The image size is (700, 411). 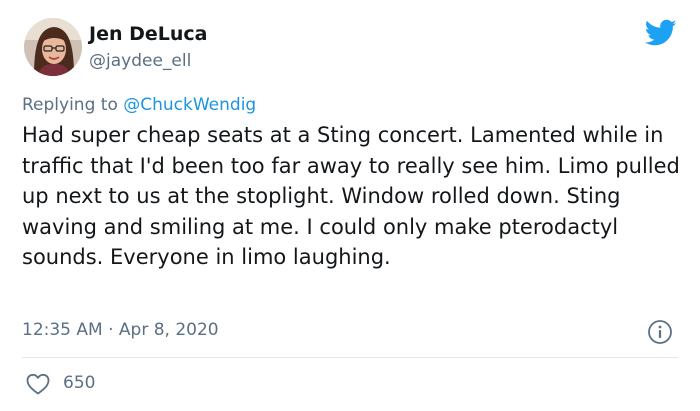 I want to click on like-count: 650, so click(x=79, y=383).